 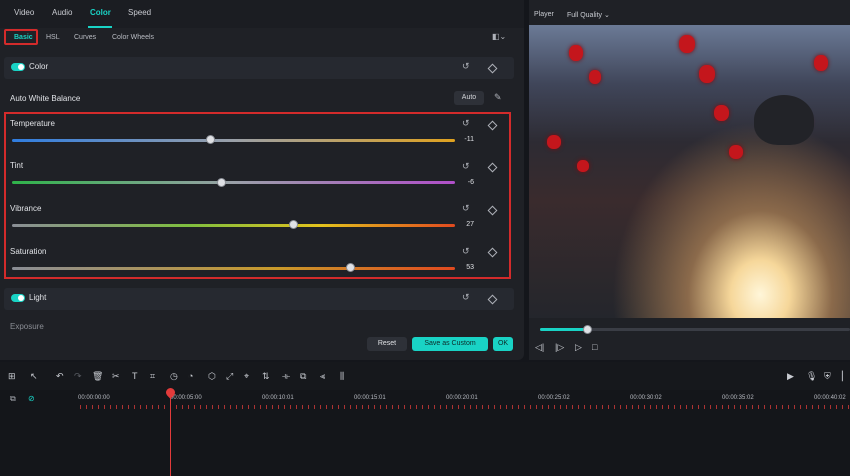 I want to click on quality-dropdown: Full Quality ⌄, so click(x=588, y=15).